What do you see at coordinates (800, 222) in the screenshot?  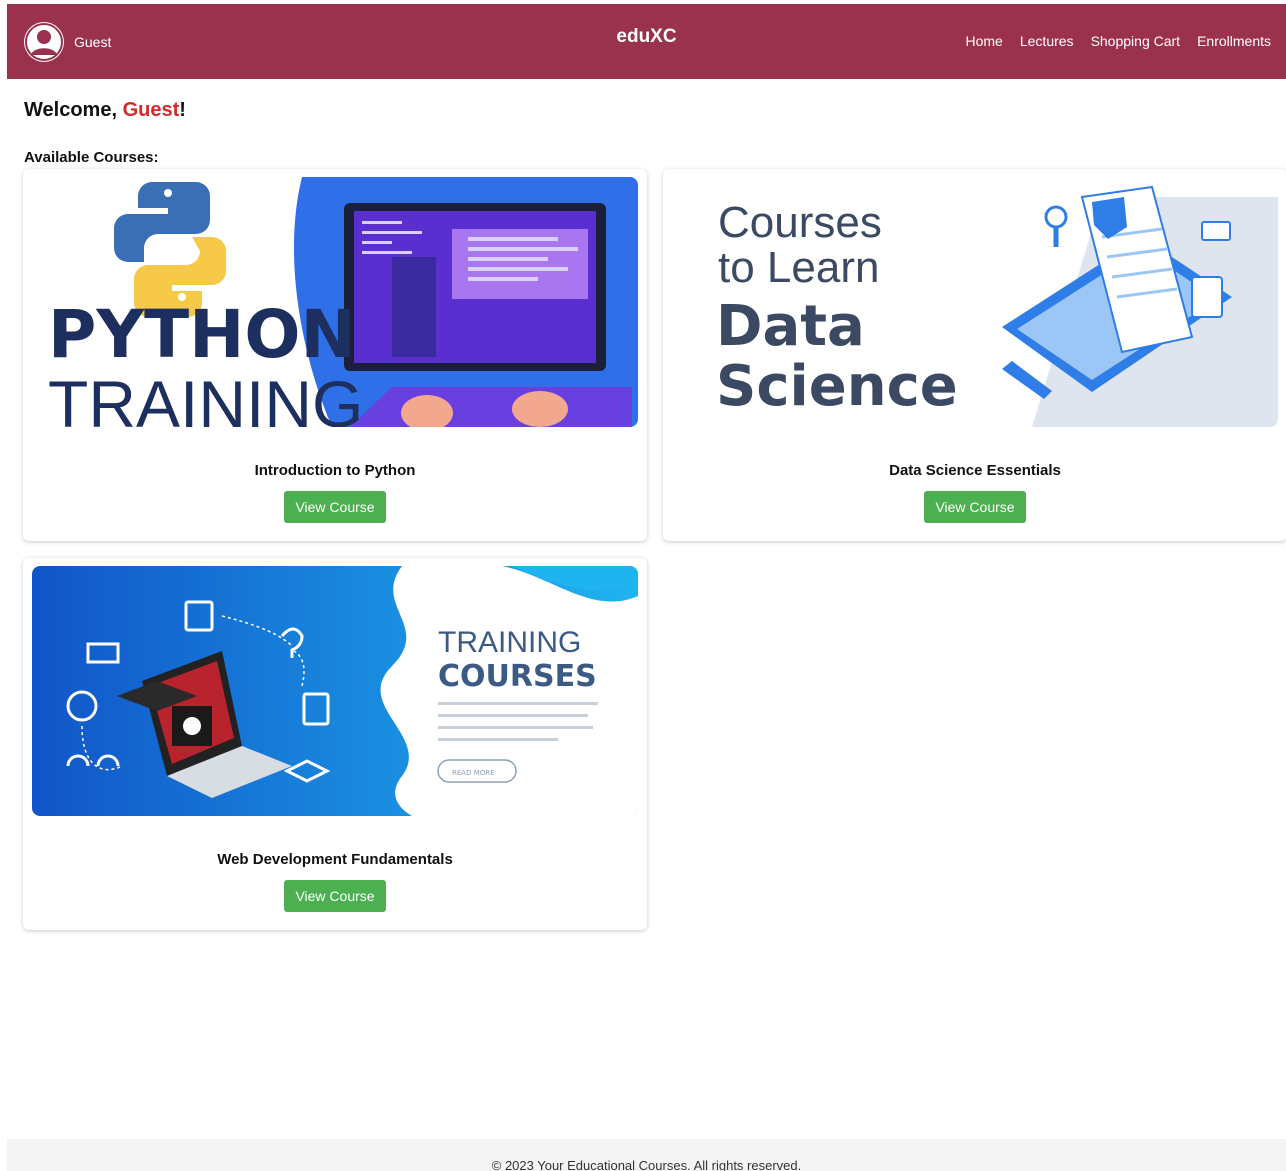 I see `image-text-1: Courses` at bounding box center [800, 222].